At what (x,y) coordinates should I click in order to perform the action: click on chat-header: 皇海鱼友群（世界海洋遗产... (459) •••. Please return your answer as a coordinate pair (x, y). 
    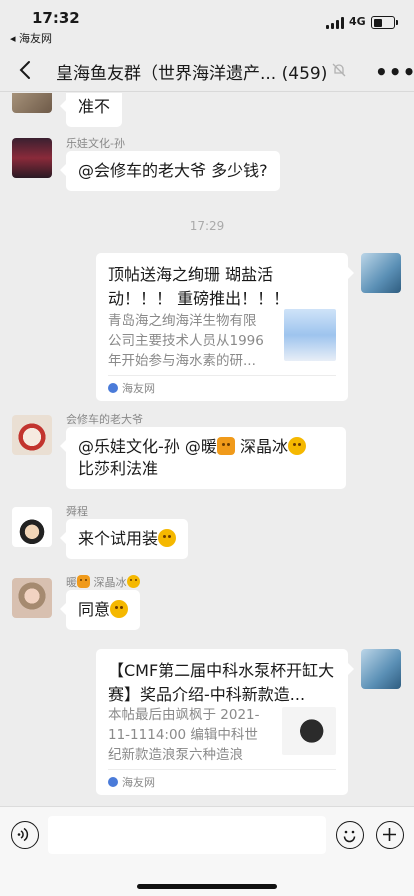
    Looking at the image, I should click on (207, 70).